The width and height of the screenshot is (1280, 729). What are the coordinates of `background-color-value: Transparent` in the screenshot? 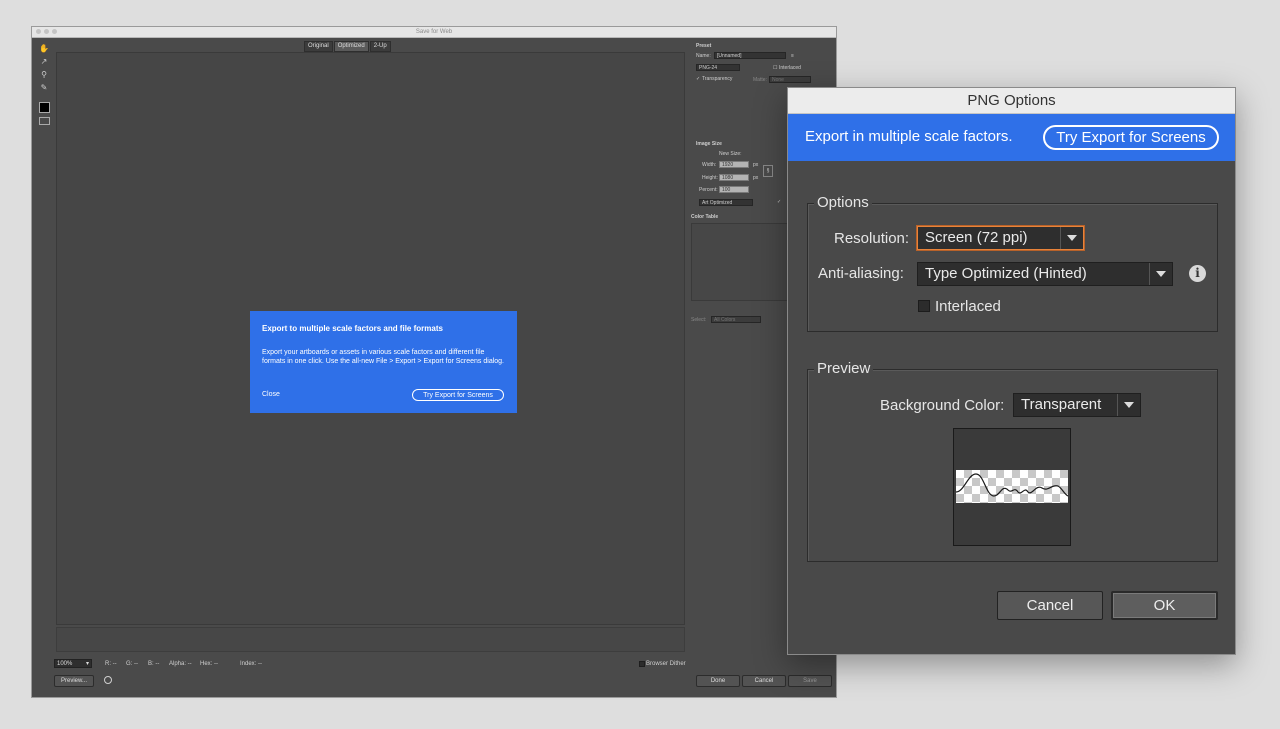 It's located at (1061, 404).